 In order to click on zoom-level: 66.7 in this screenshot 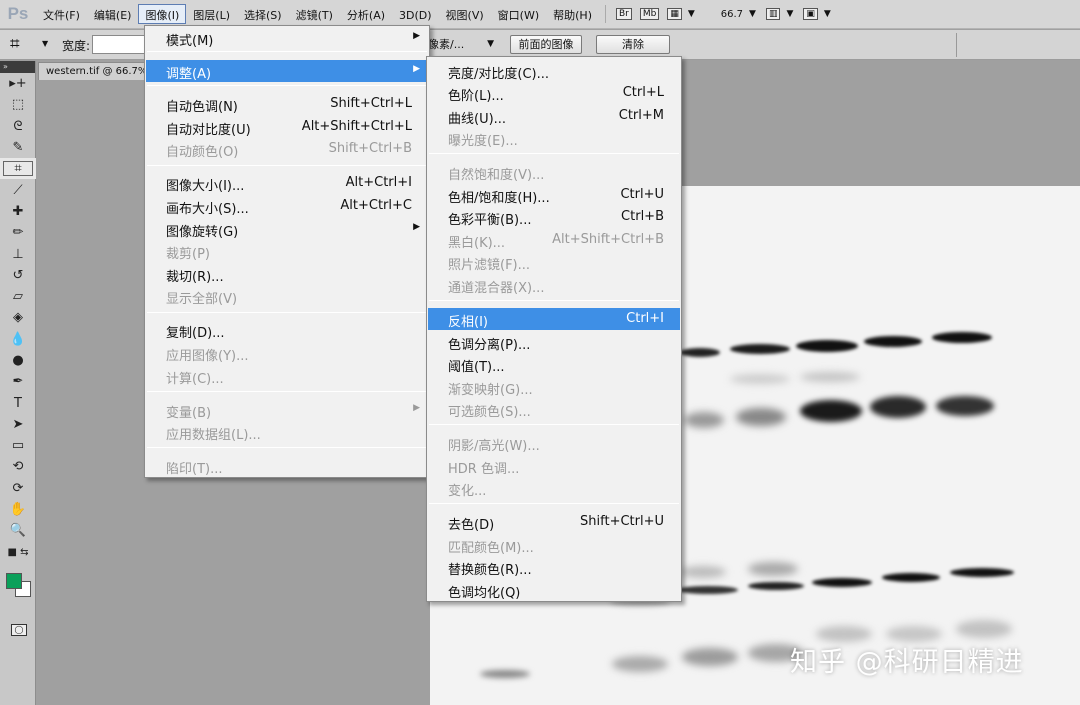, I will do `click(732, 14)`.